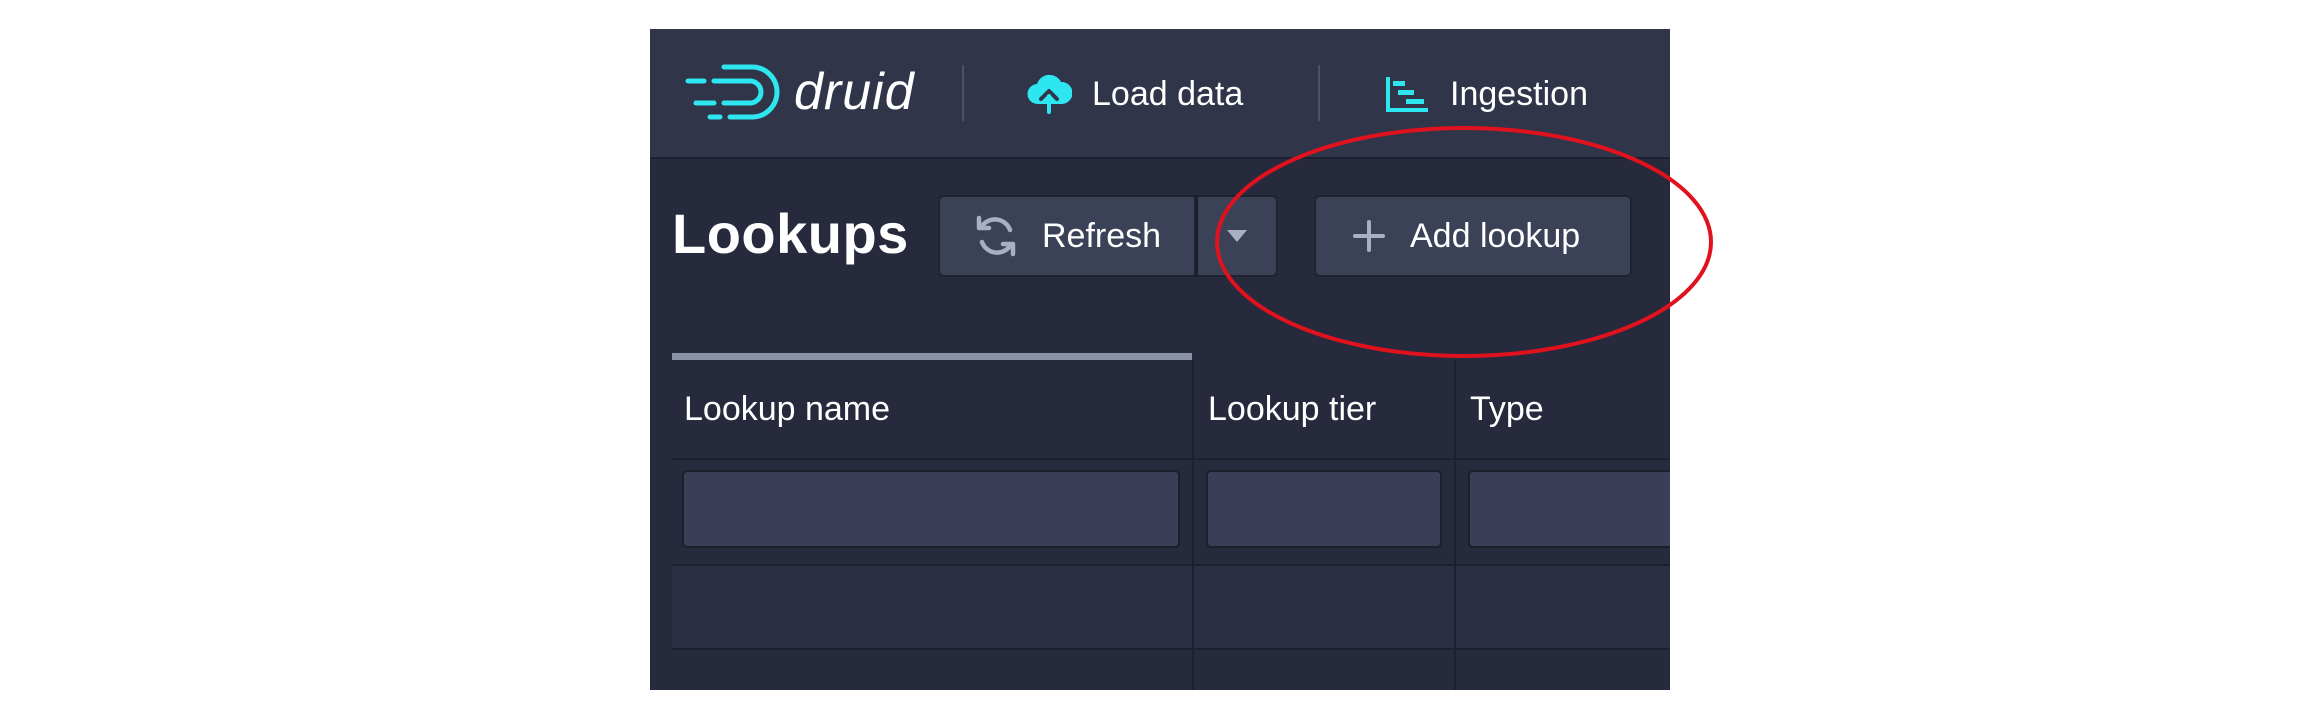  Describe the element at coordinates (1049, 94) in the screenshot. I see `cloud-upload-icon` at that location.